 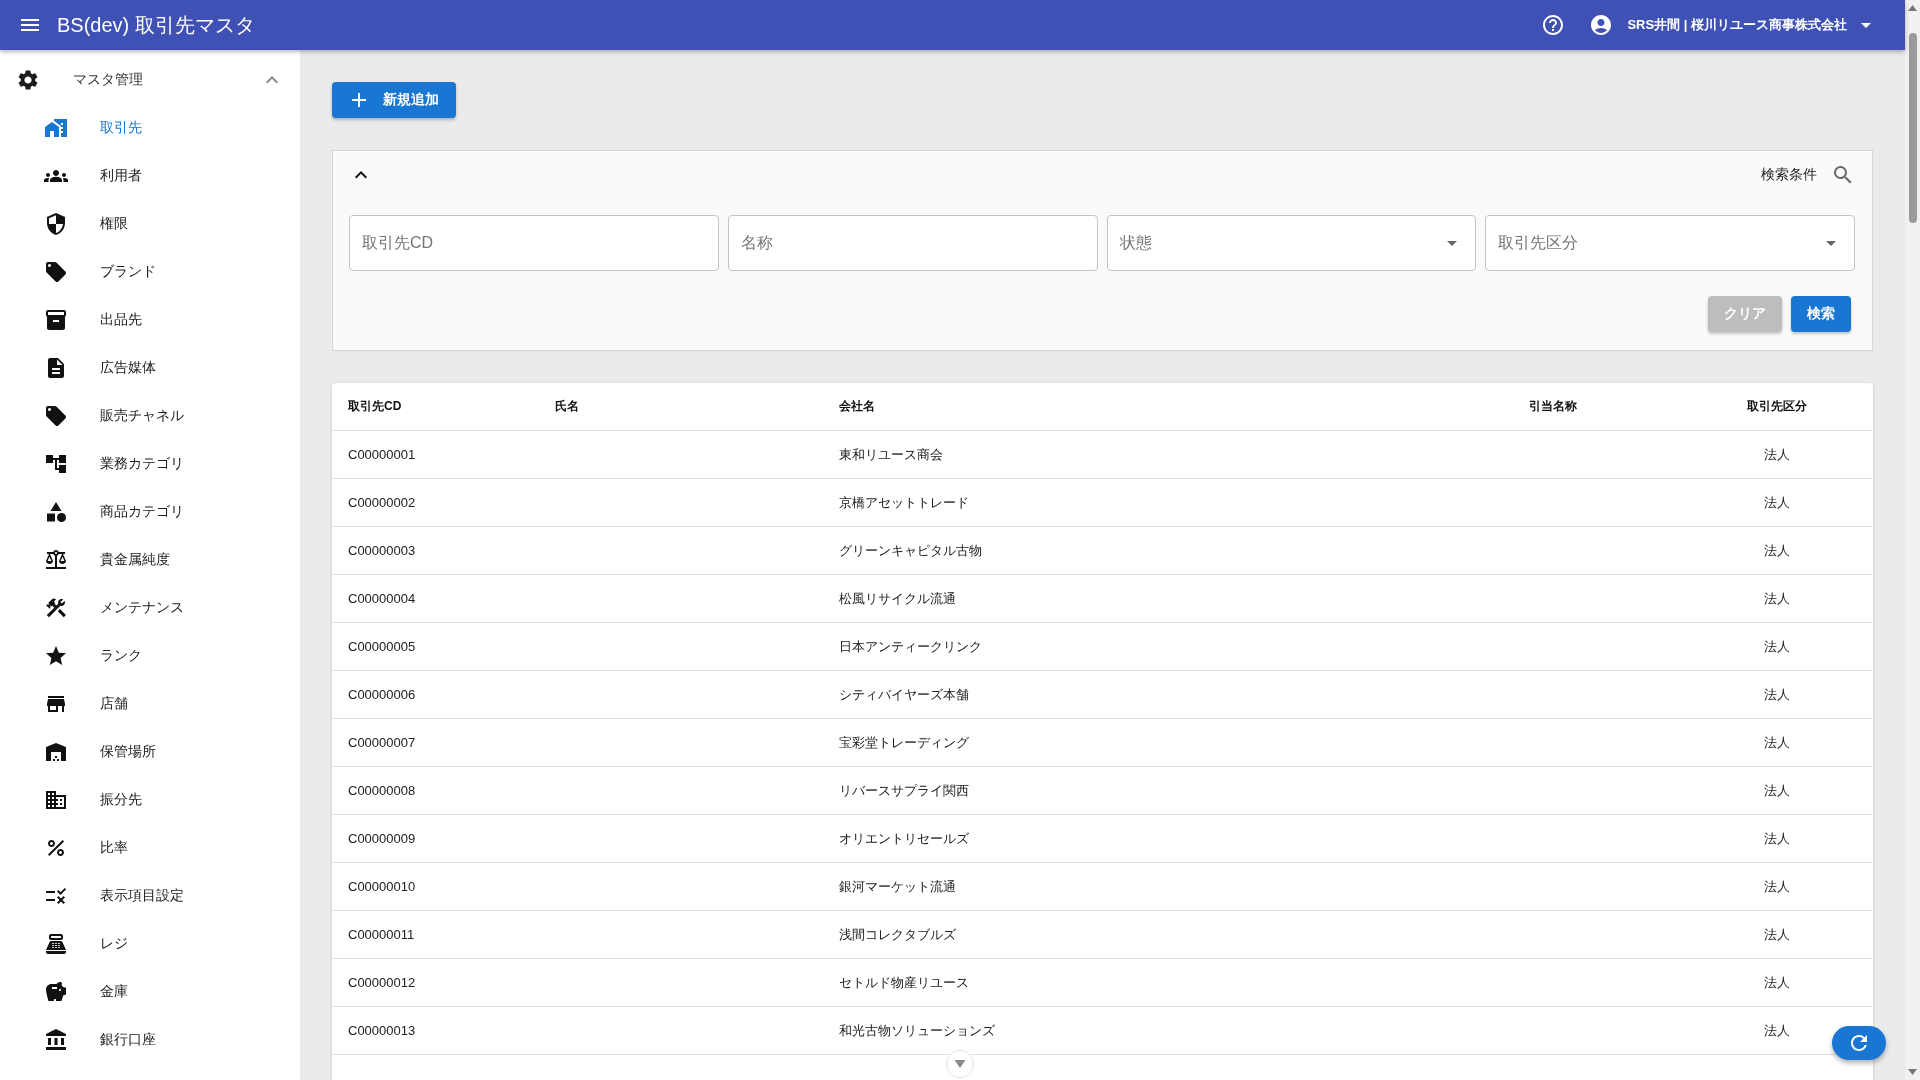 What do you see at coordinates (891, 454) in the screenshot?
I see `table-cell-text: 東和リユース商会` at bounding box center [891, 454].